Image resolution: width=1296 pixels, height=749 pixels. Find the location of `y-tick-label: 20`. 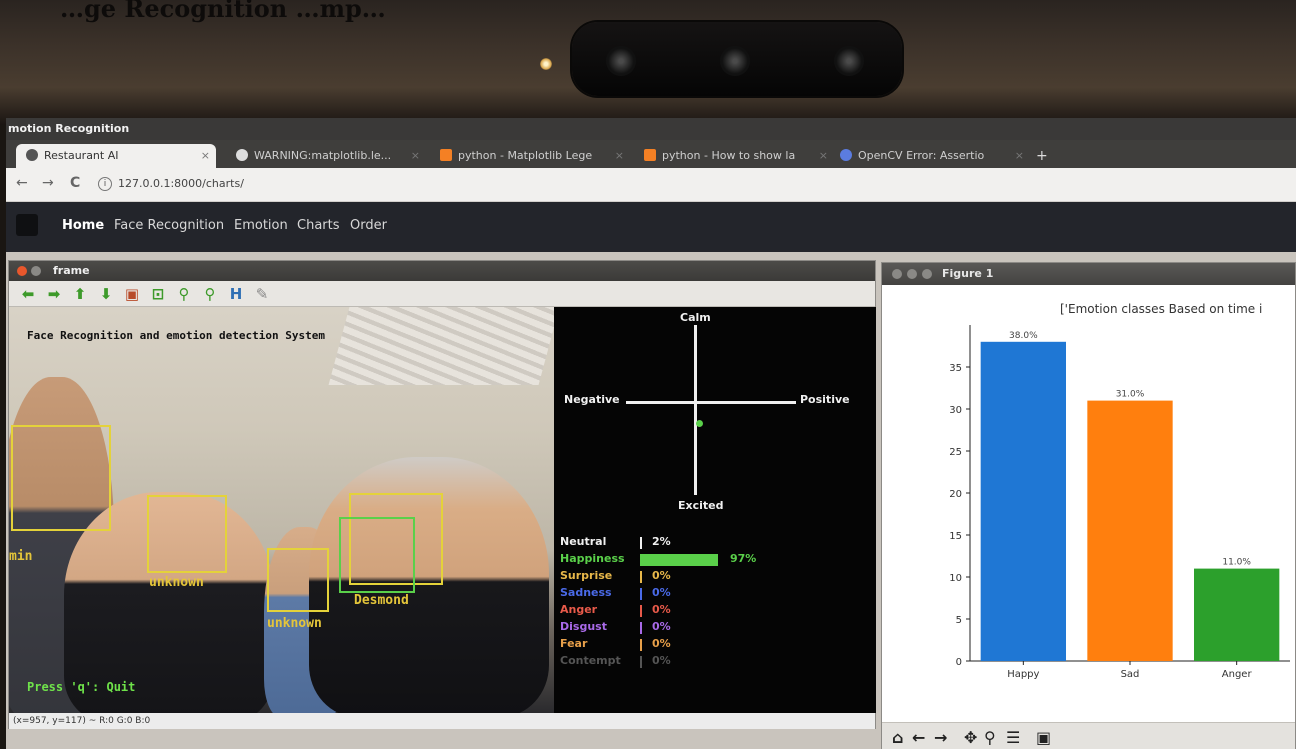

y-tick-label: 20 is located at coordinates (955, 494).